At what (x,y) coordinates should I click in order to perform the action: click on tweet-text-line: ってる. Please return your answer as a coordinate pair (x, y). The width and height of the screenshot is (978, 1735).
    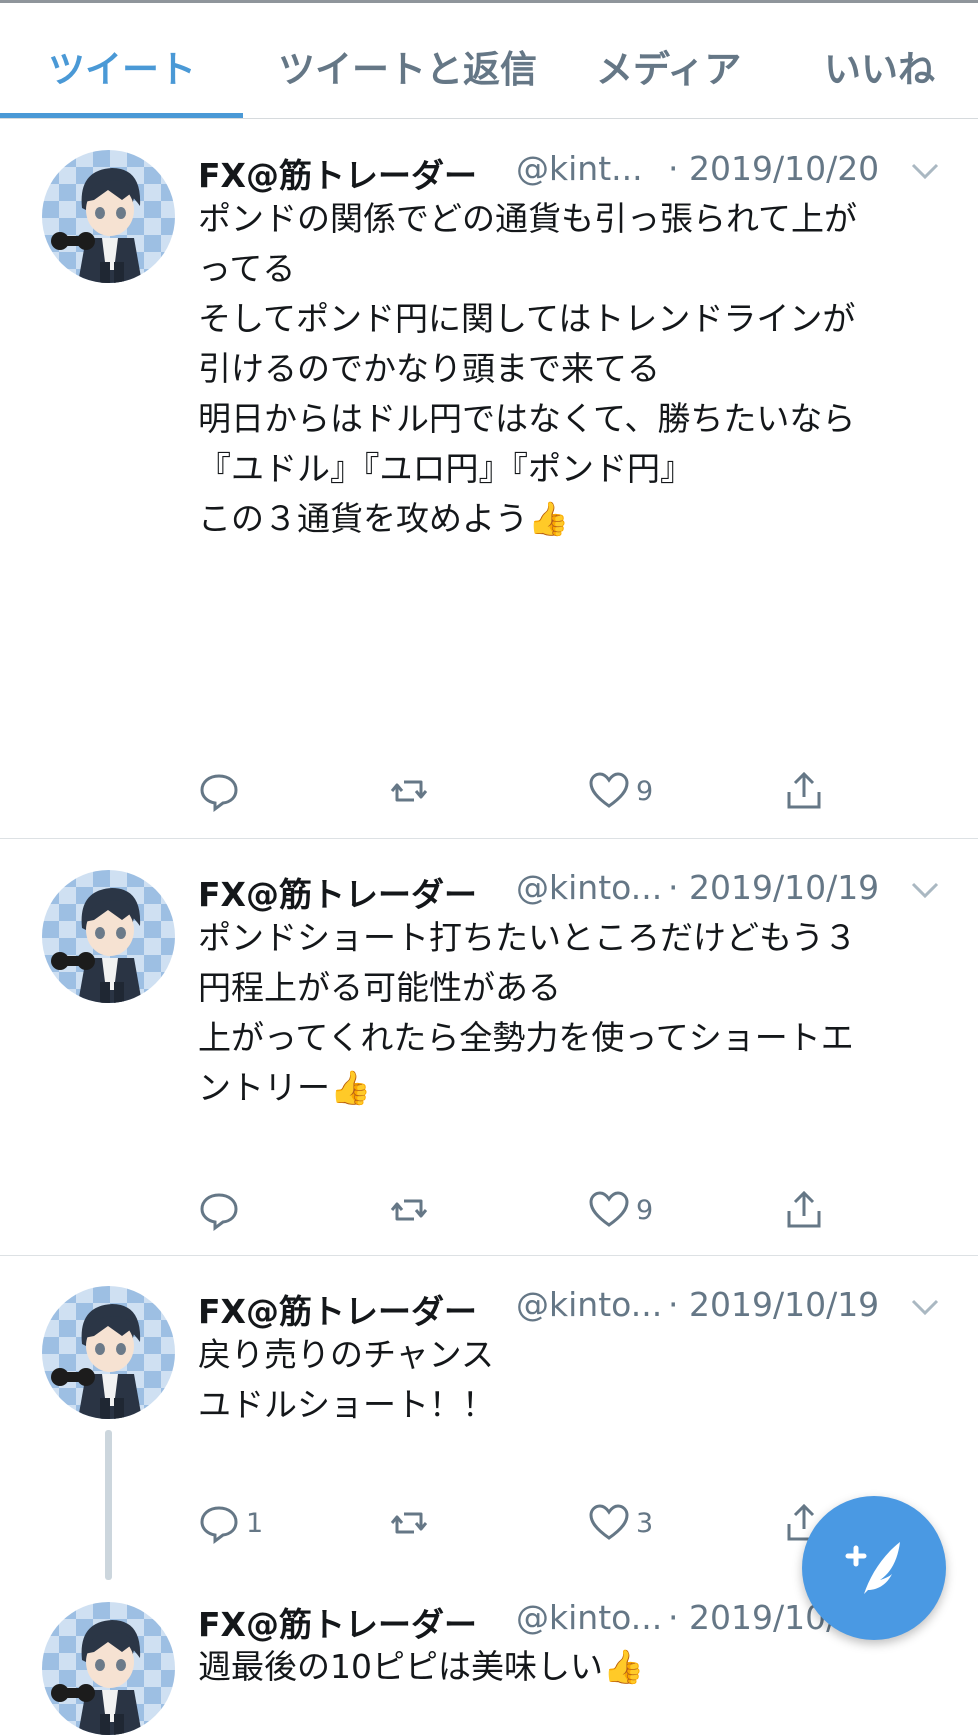
    Looking at the image, I should click on (247, 268).